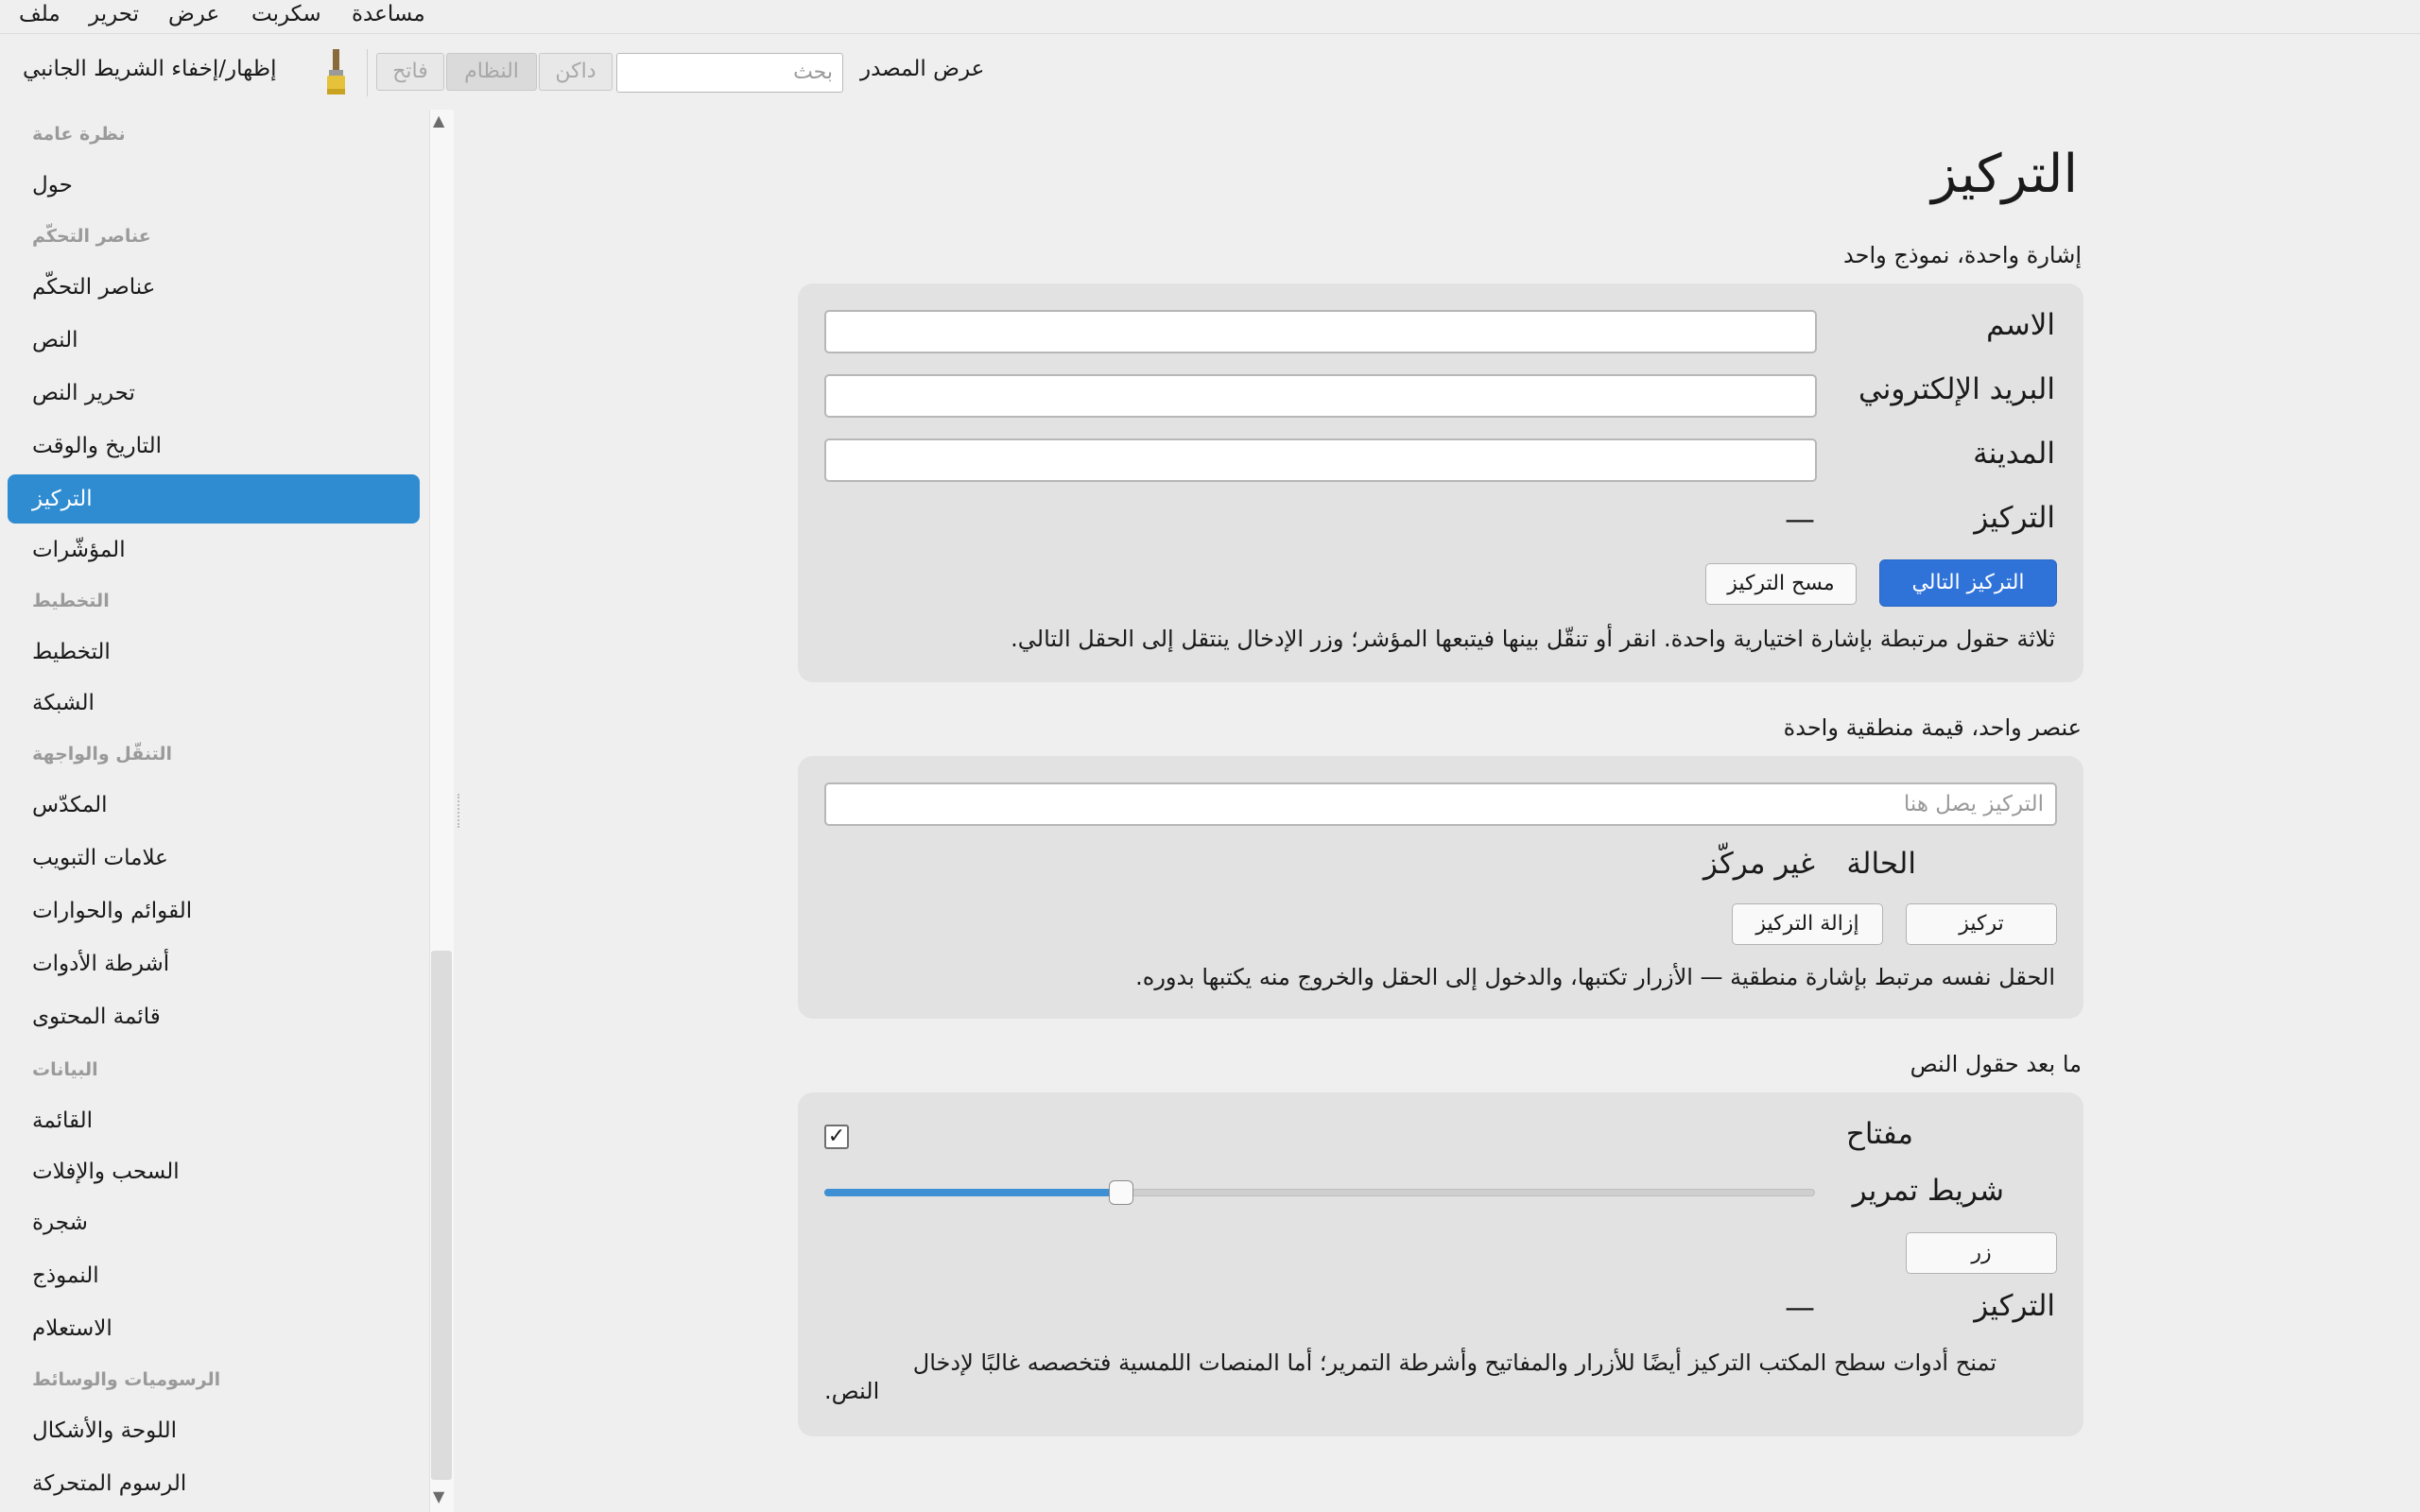 The height and width of the screenshot is (1512, 2420). What do you see at coordinates (1800, 1307) in the screenshot?
I see `focus-value-3: —` at bounding box center [1800, 1307].